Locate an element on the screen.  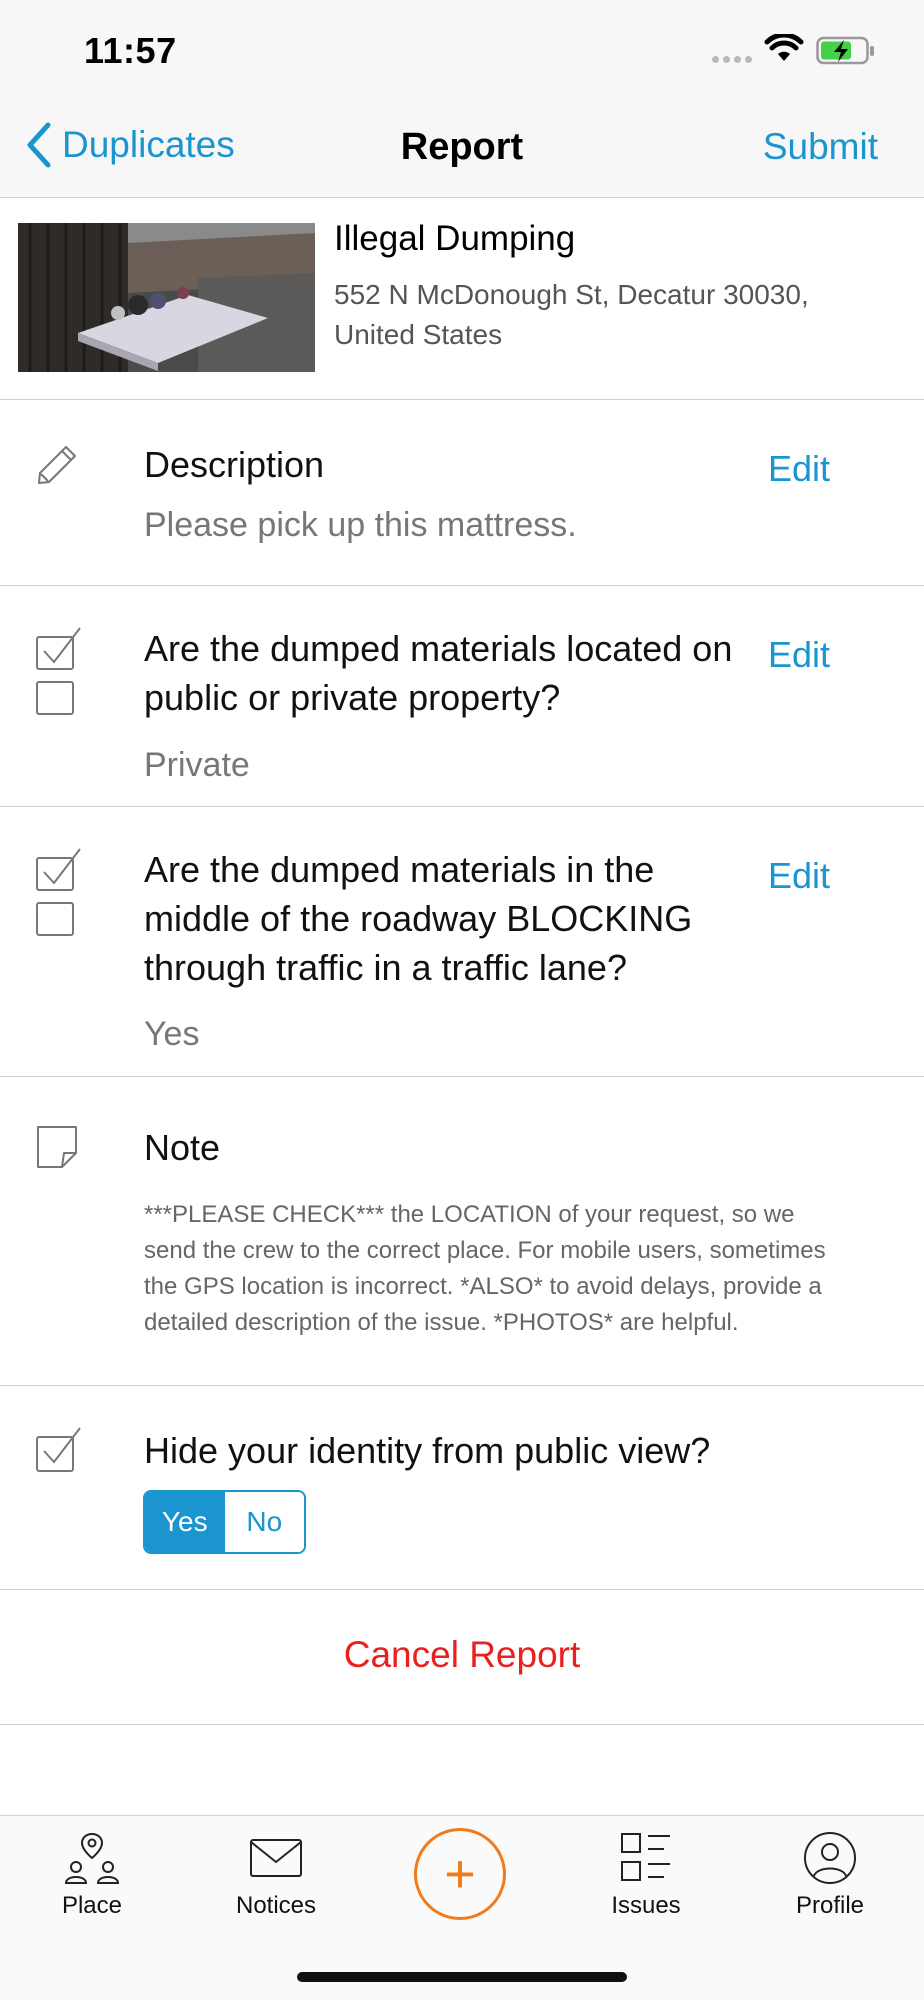
new-report-button: + is located at coordinates (460, 1874).